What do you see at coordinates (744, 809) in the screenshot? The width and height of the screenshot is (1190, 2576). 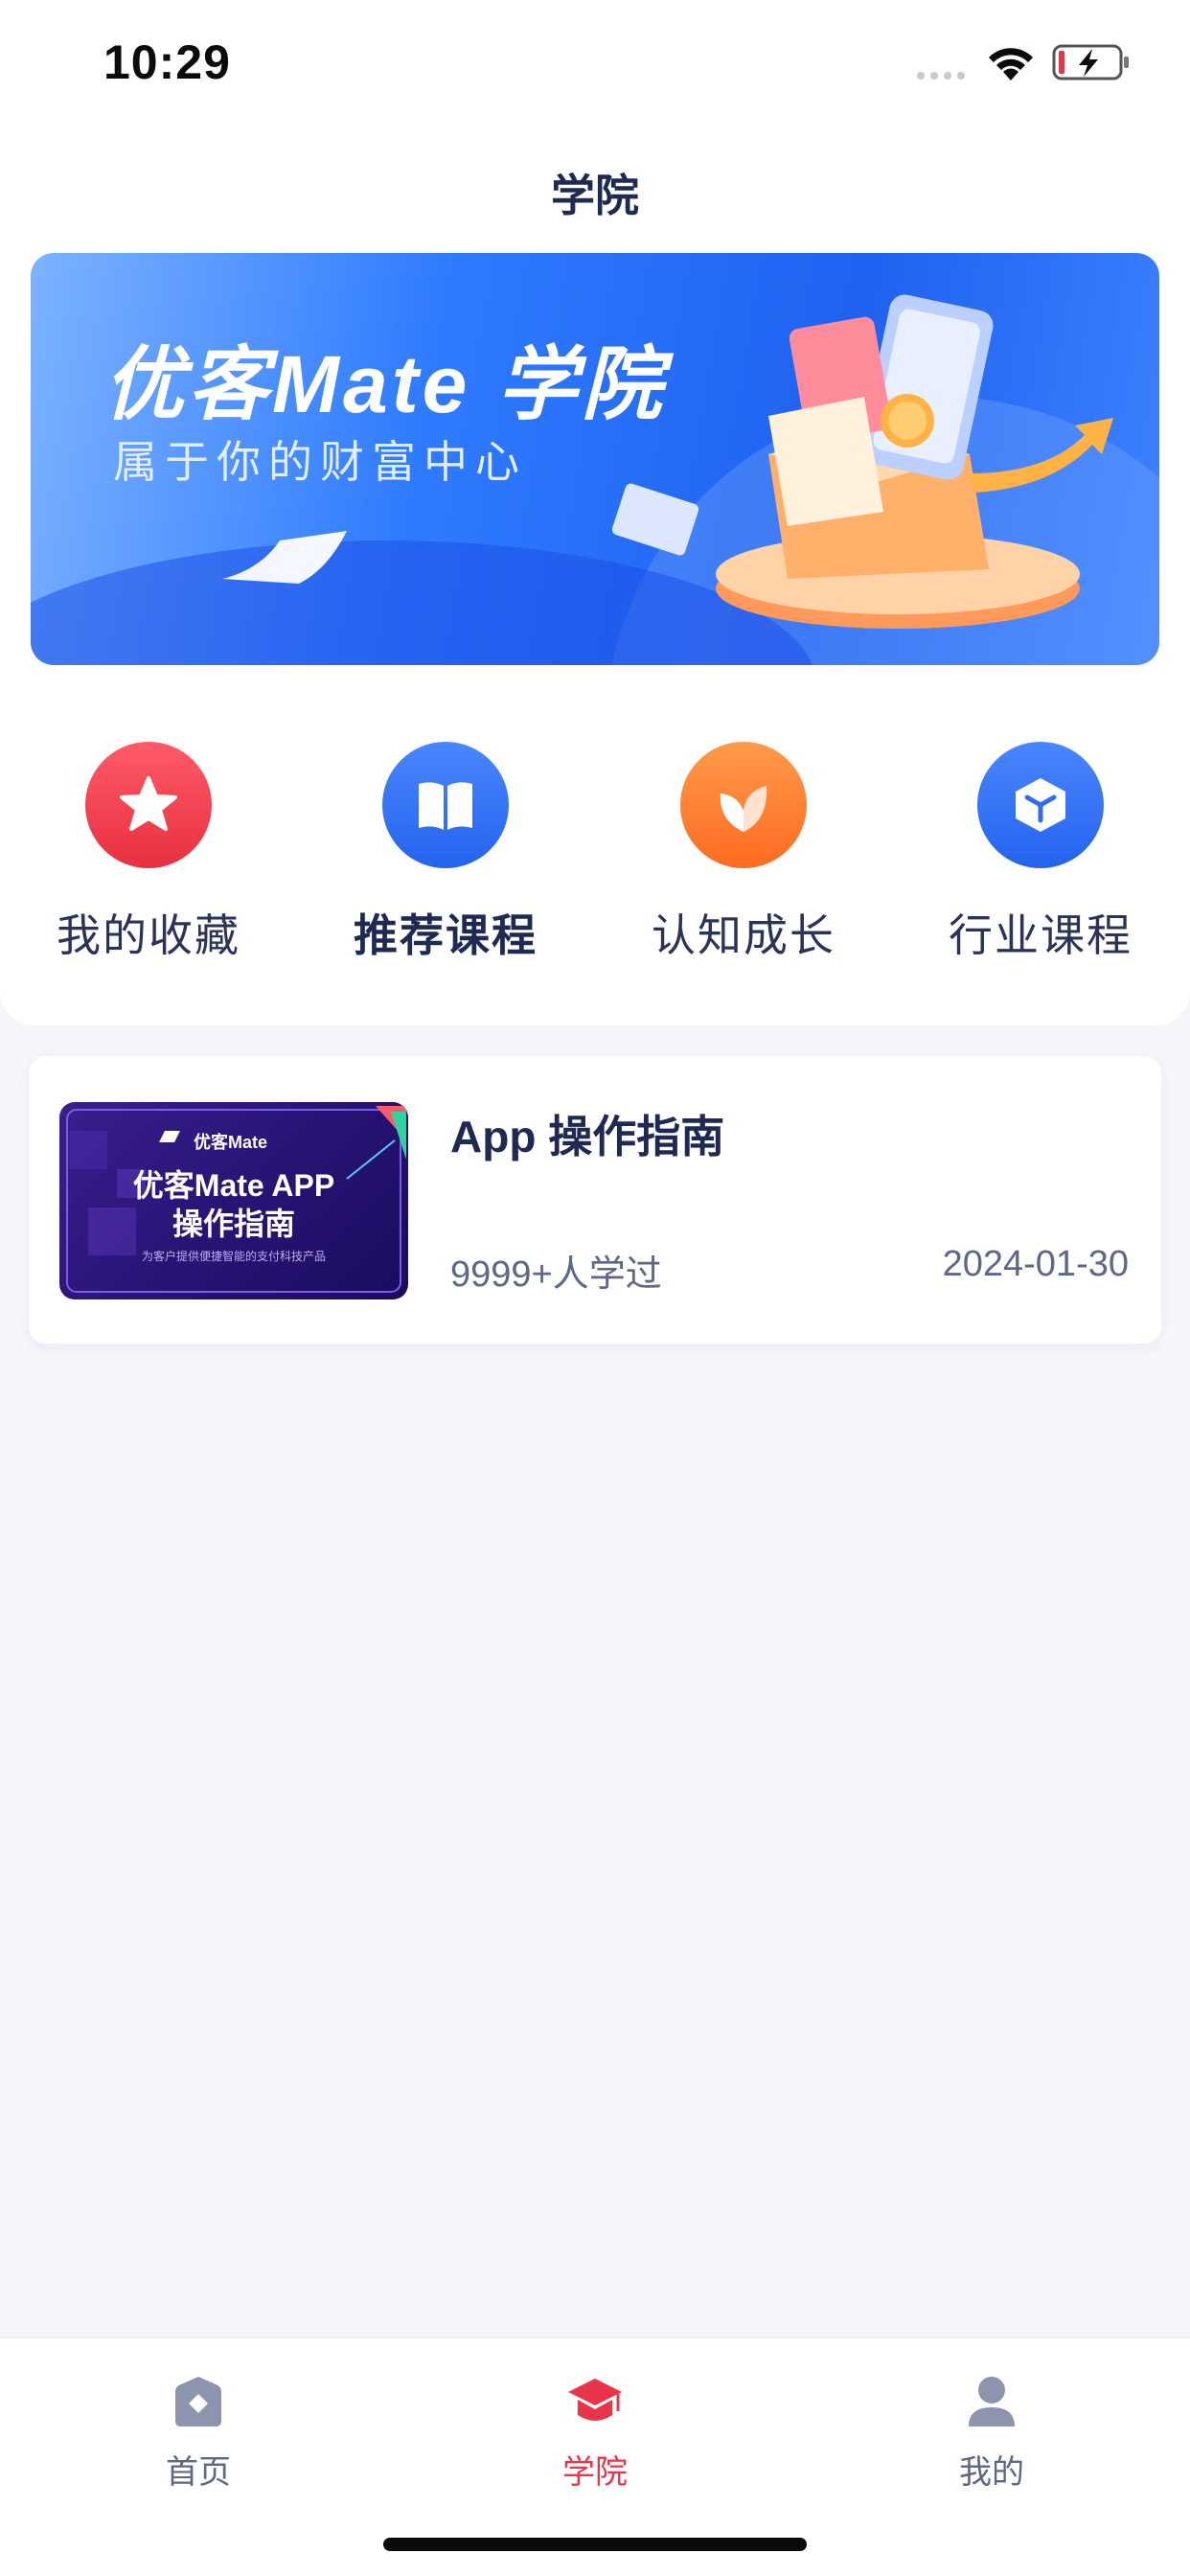 I see `leaf-icon` at bounding box center [744, 809].